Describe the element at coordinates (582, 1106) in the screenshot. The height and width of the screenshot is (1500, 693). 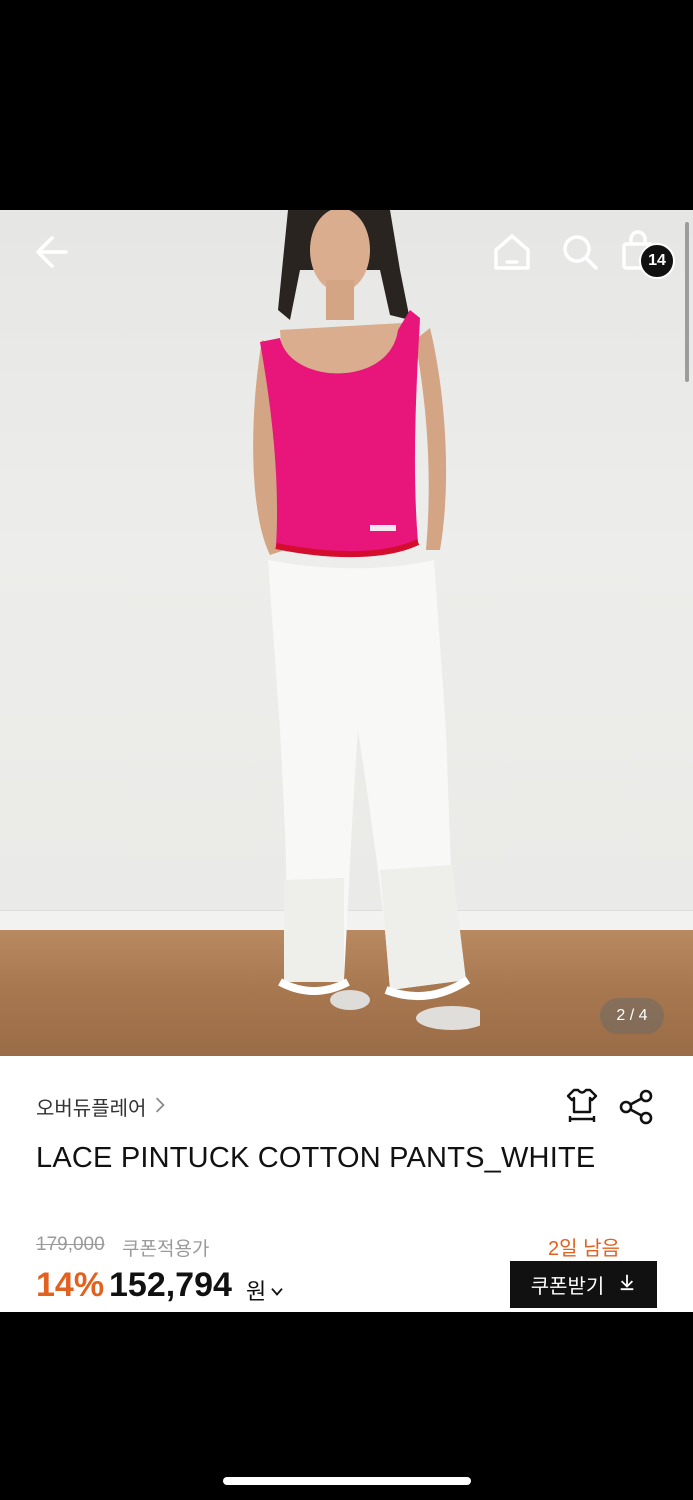
I see `size-guide-icon` at that location.